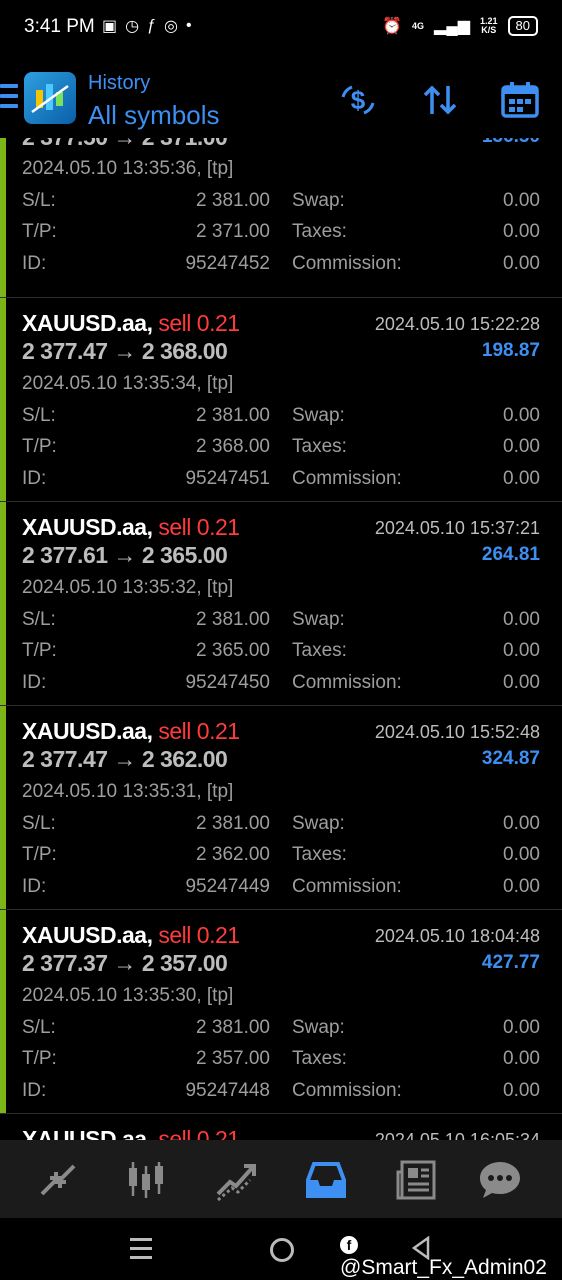 Image resolution: width=562 pixels, height=1280 pixels. What do you see at coordinates (227, 1090) in the screenshot?
I see `id-value: 95247448` at bounding box center [227, 1090].